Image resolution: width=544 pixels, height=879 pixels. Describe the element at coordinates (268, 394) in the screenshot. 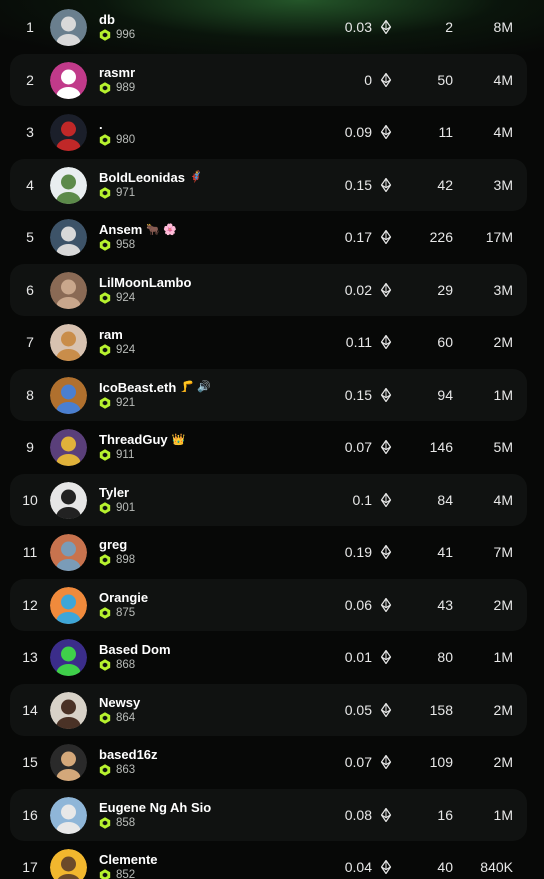

I see `leaderboard-row: 8 IcoBeast.eth 🦵 🔊 921 0.15 94 1M` at that location.